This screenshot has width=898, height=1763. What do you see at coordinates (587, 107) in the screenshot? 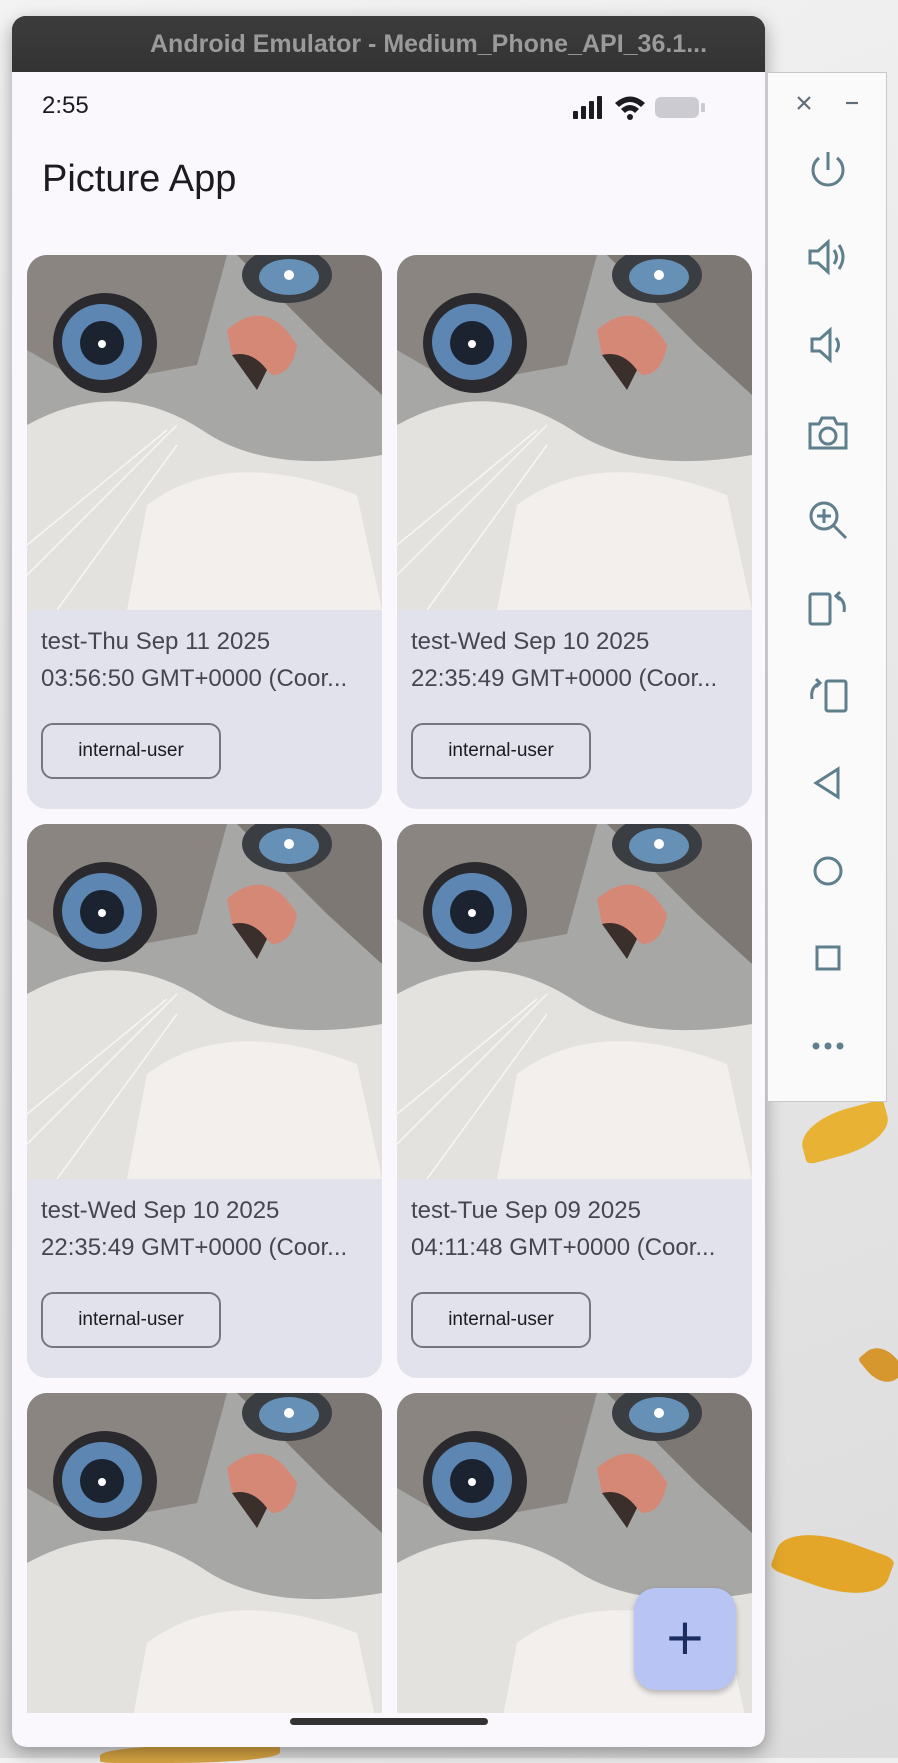
I see `signal-icon` at bounding box center [587, 107].